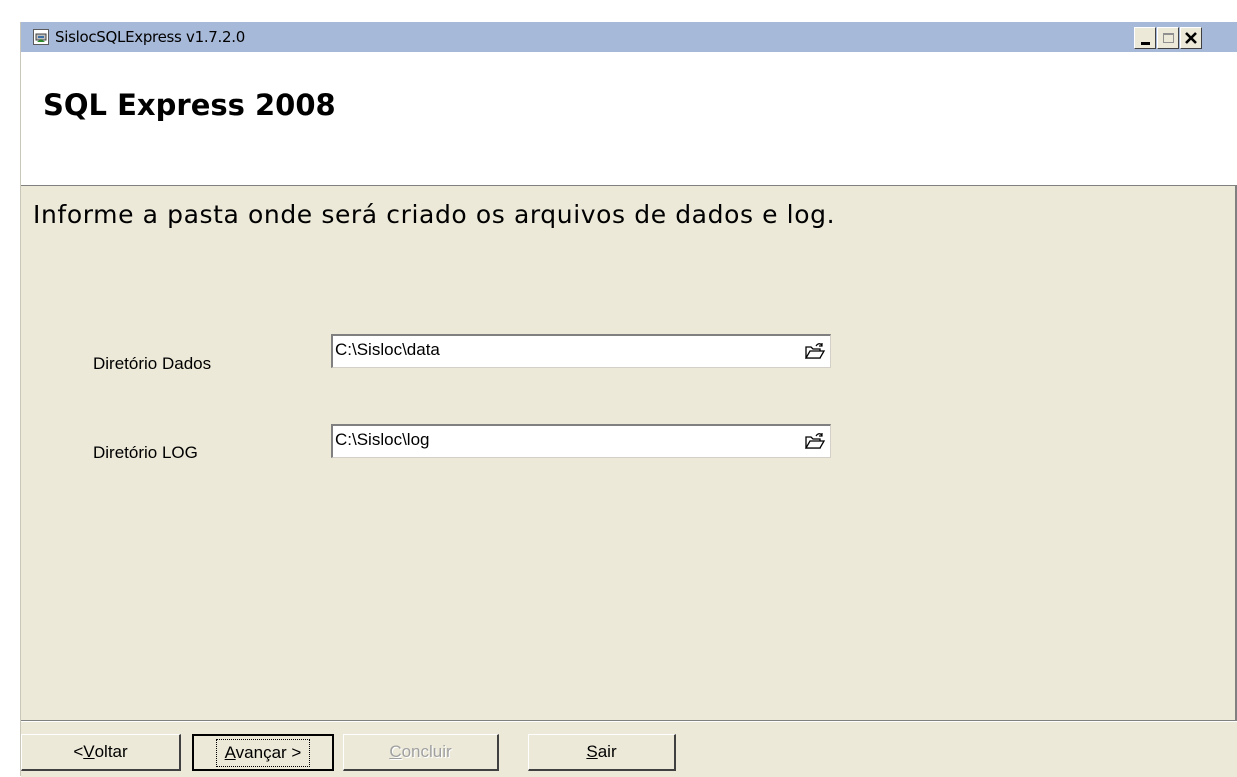  Describe the element at coordinates (78, 751) in the screenshot. I see `back-button-prefix: <` at that location.